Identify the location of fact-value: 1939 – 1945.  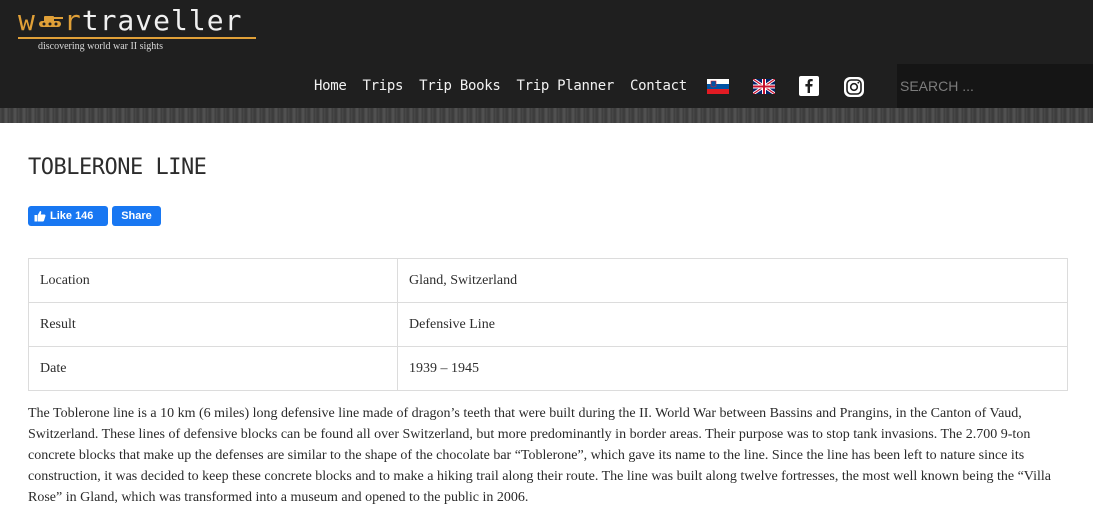
(732, 368).